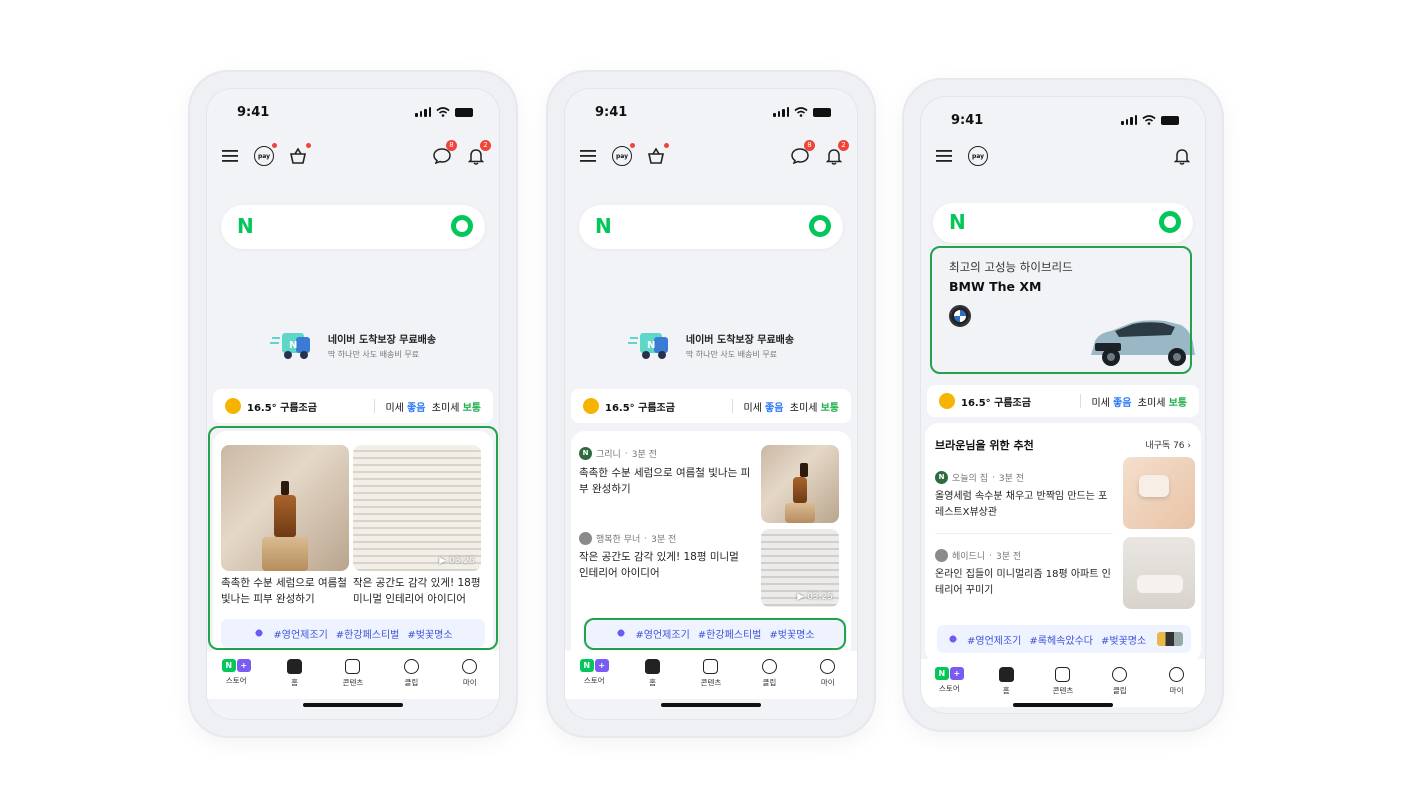 This screenshot has height=804, width=1428. Describe the element at coordinates (800, 568) in the screenshot. I see `interior-thumbnail: ▶ 03:25` at that location.